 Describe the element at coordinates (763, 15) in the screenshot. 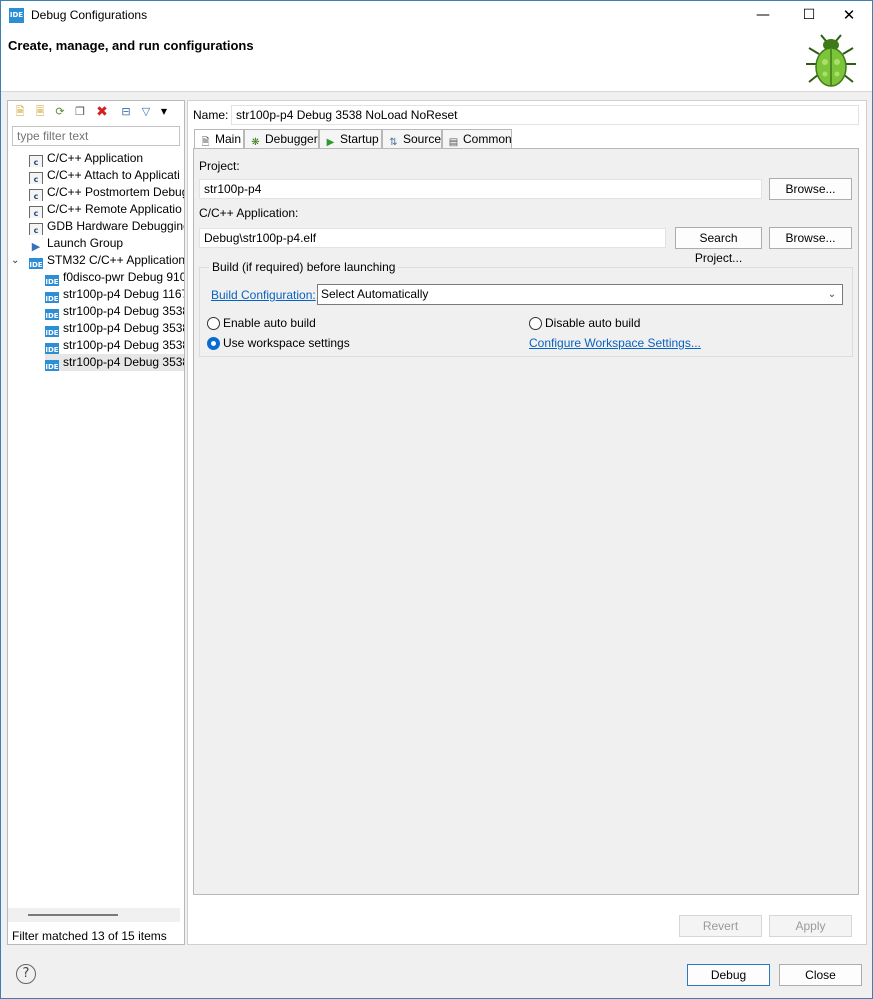

I see `minimize-button: —` at that location.